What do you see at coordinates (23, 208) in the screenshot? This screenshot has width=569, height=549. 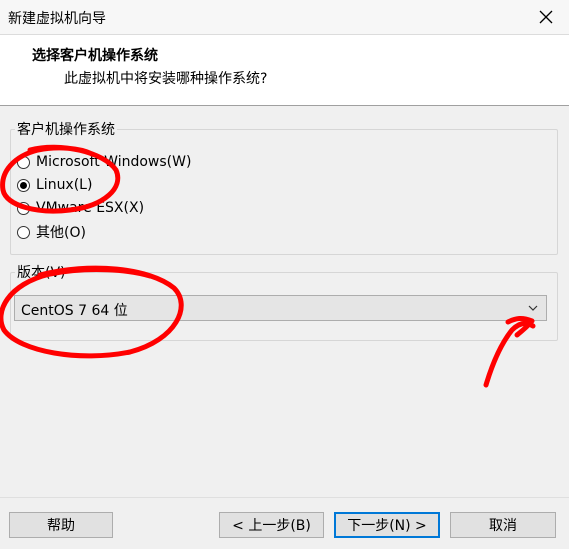 I see `radio-vmware-esx-circle` at bounding box center [23, 208].